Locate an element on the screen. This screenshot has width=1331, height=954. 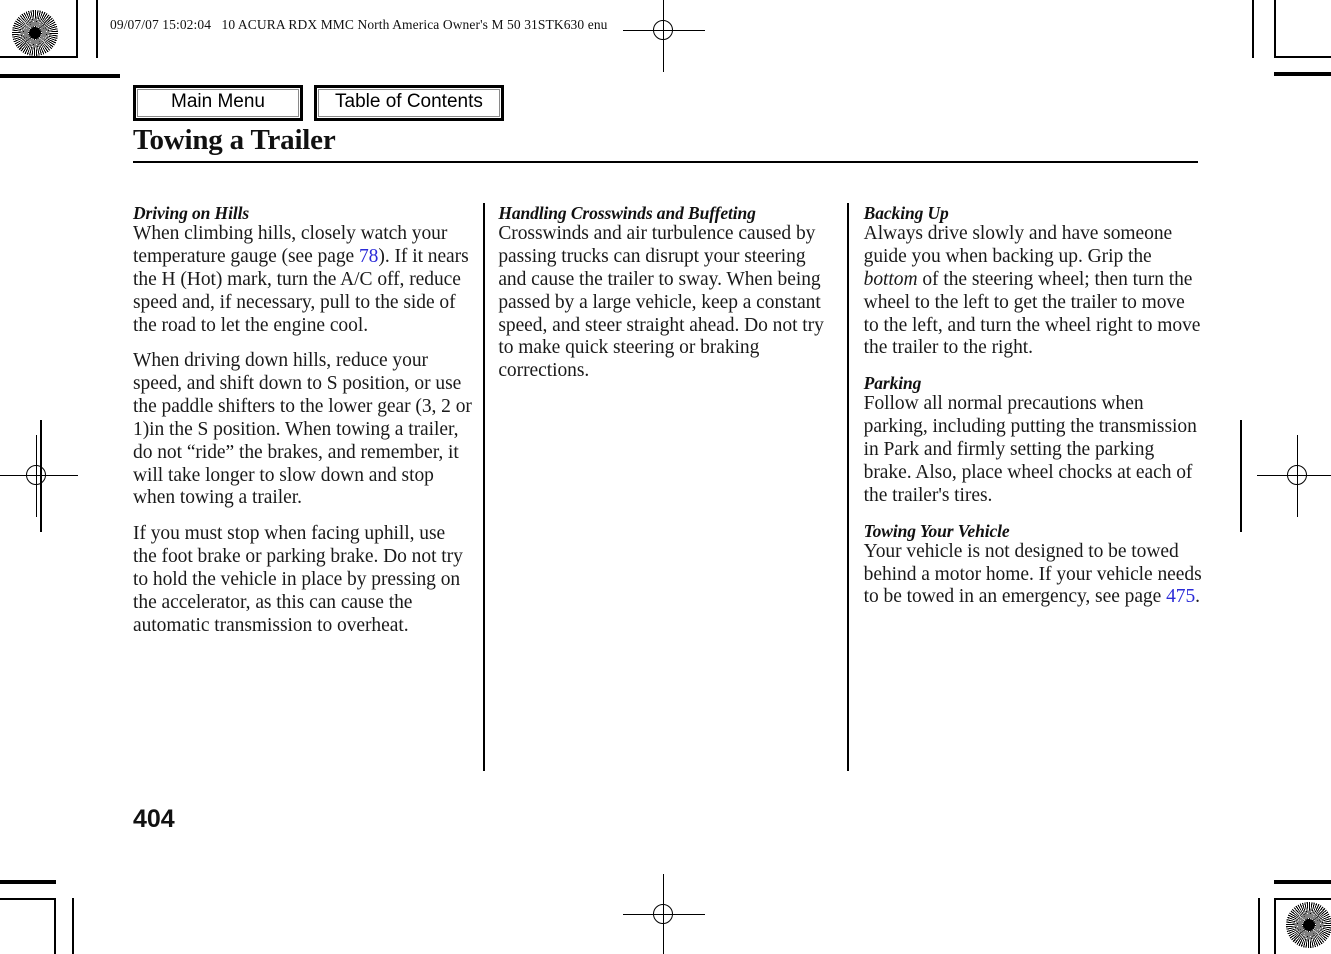
crop-mark-vertical-top-right-outer is located at coordinates (1253, 29).